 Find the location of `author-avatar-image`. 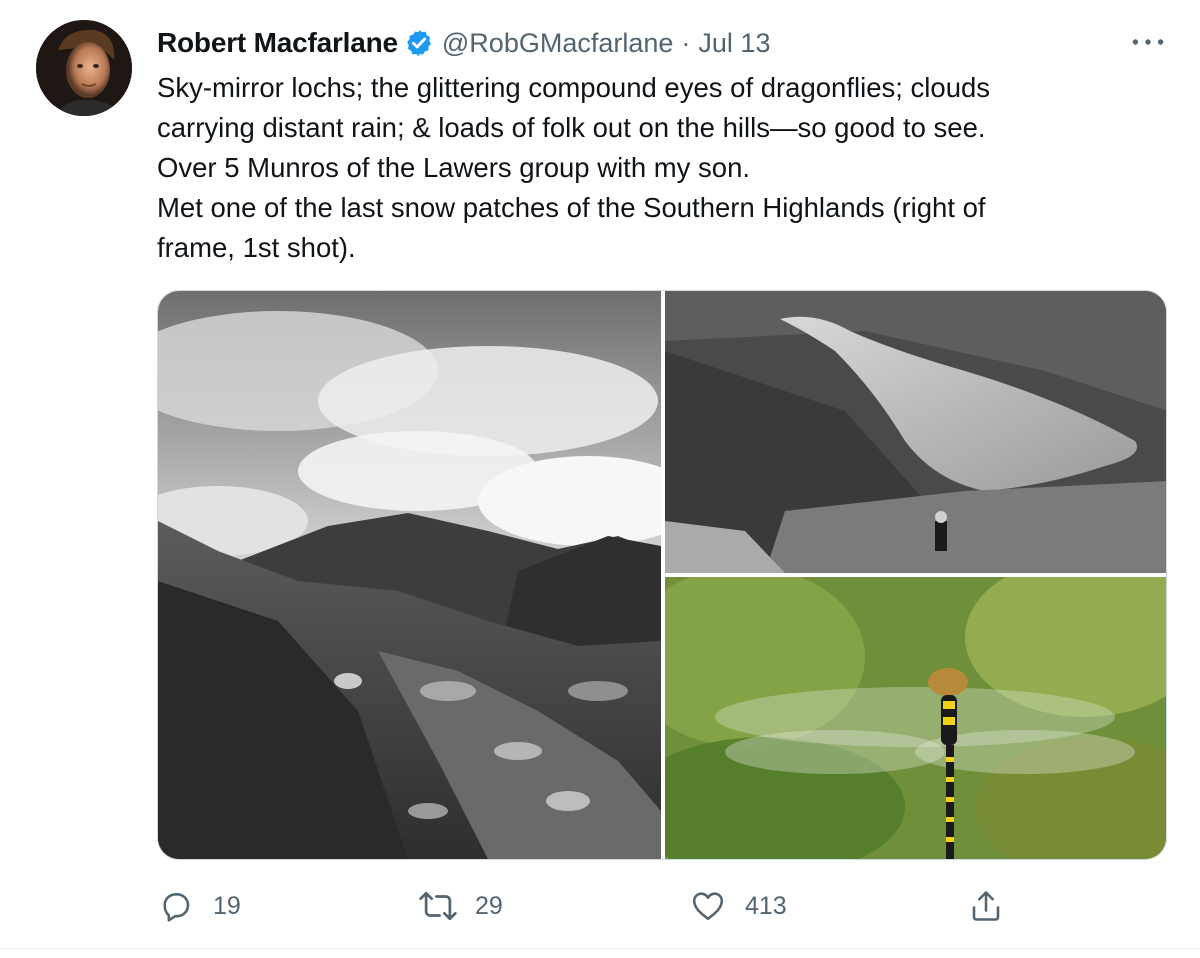

author-avatar-image is located at coordinates (84, 68).